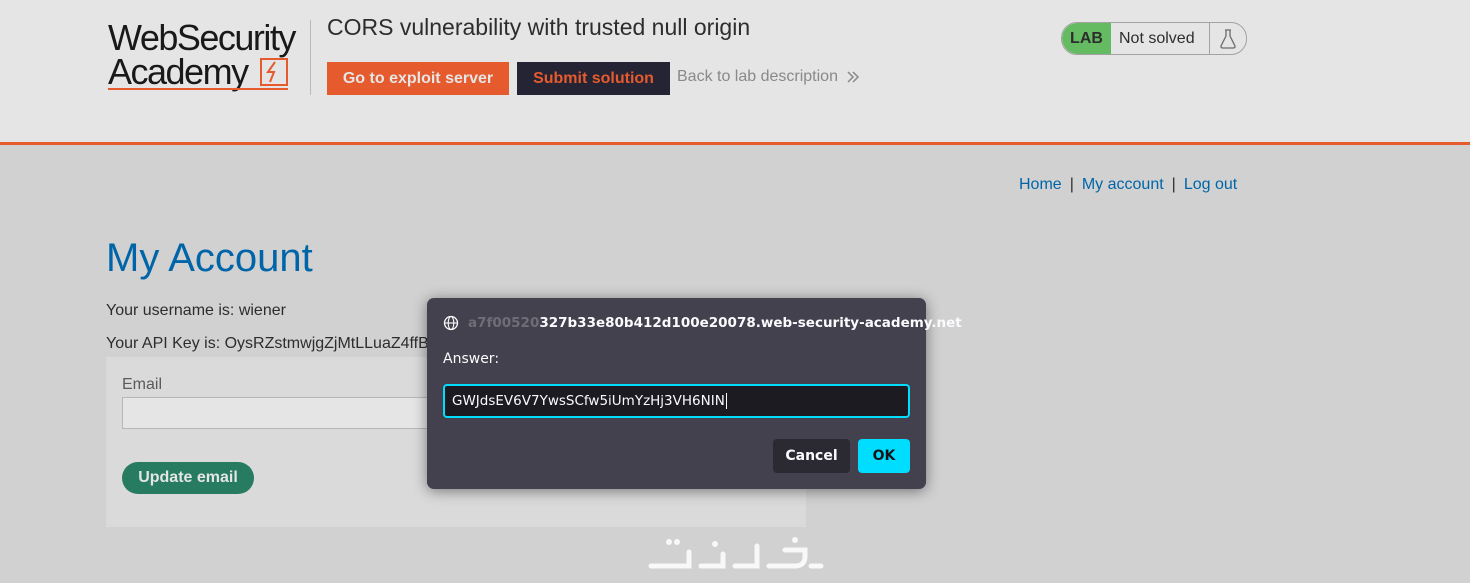 The width and height of the screenshot is (1470, 583). What do you see at coordinates (726, 401) in the screenshot?
I see `text-caret` at bounding box center [726, 401].